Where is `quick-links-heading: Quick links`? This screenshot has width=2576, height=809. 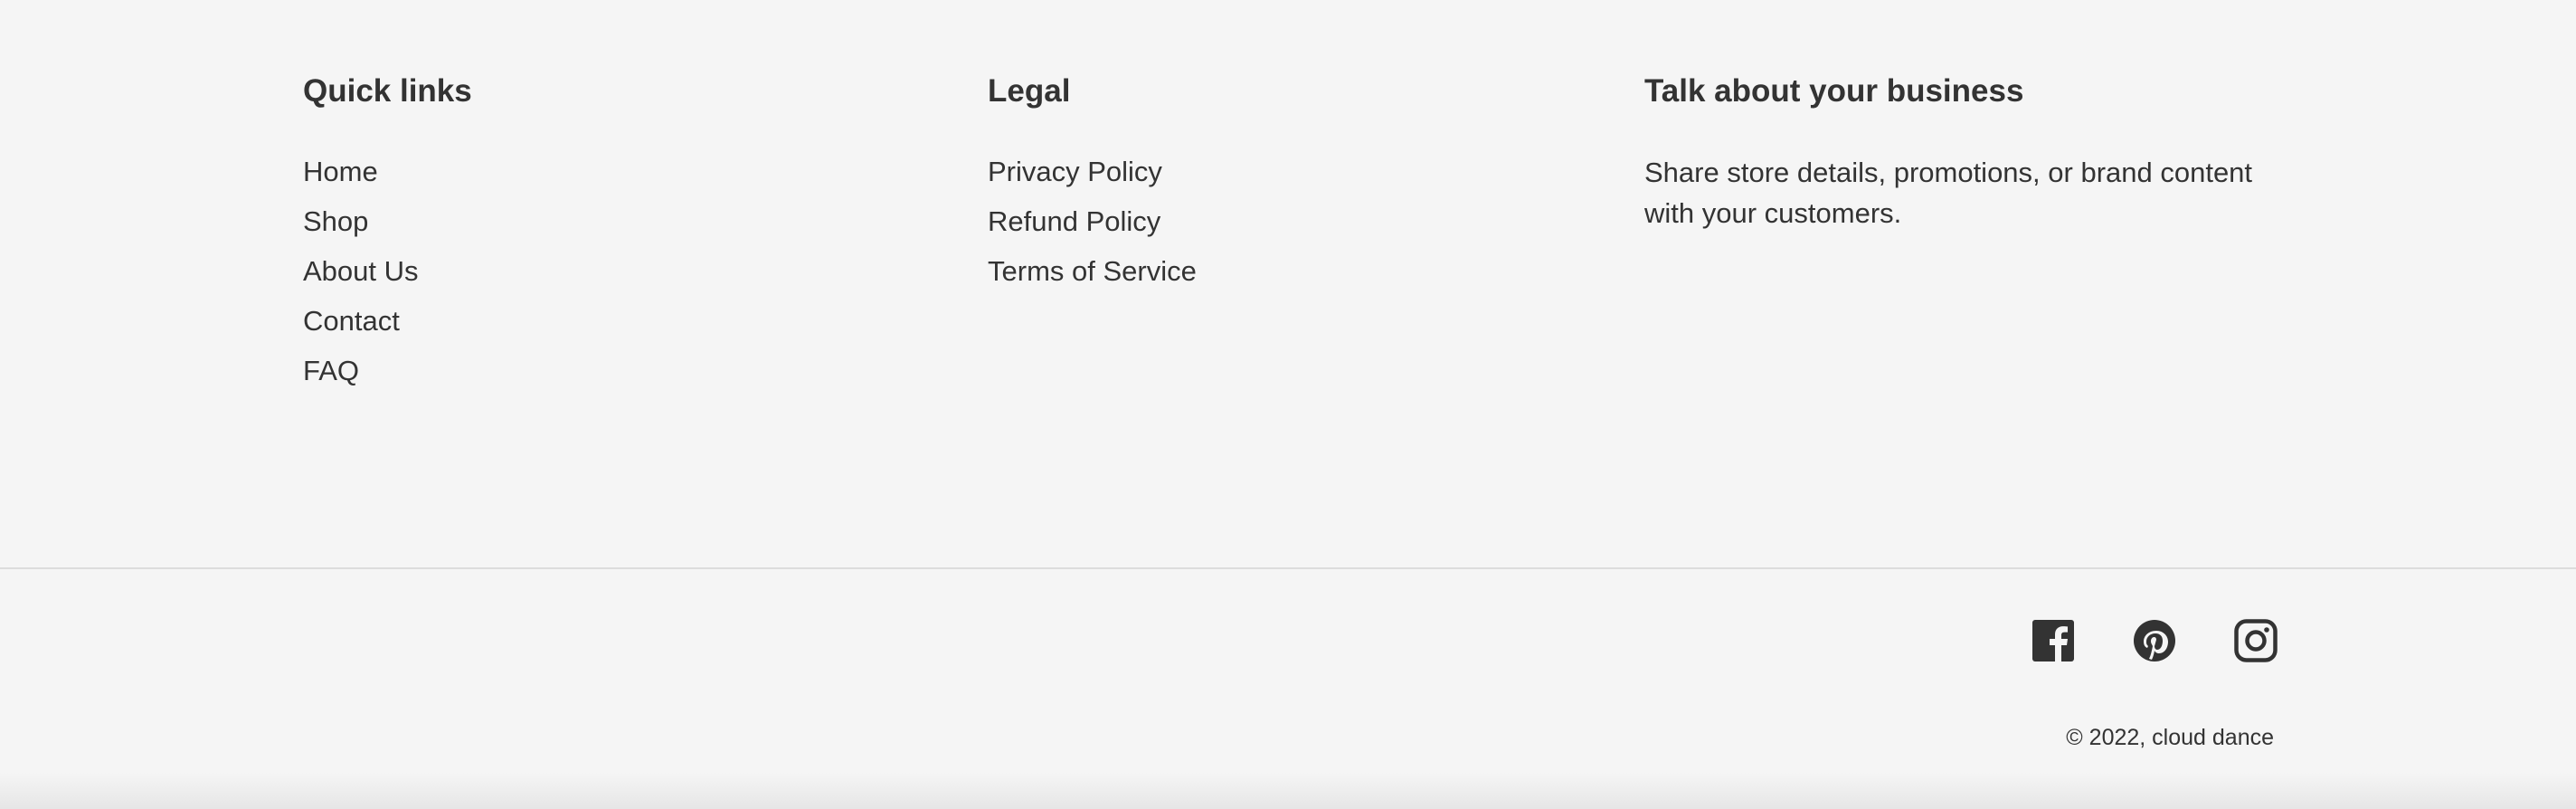 quick-links-heading: Quick links is located at coordinates (388, 91).